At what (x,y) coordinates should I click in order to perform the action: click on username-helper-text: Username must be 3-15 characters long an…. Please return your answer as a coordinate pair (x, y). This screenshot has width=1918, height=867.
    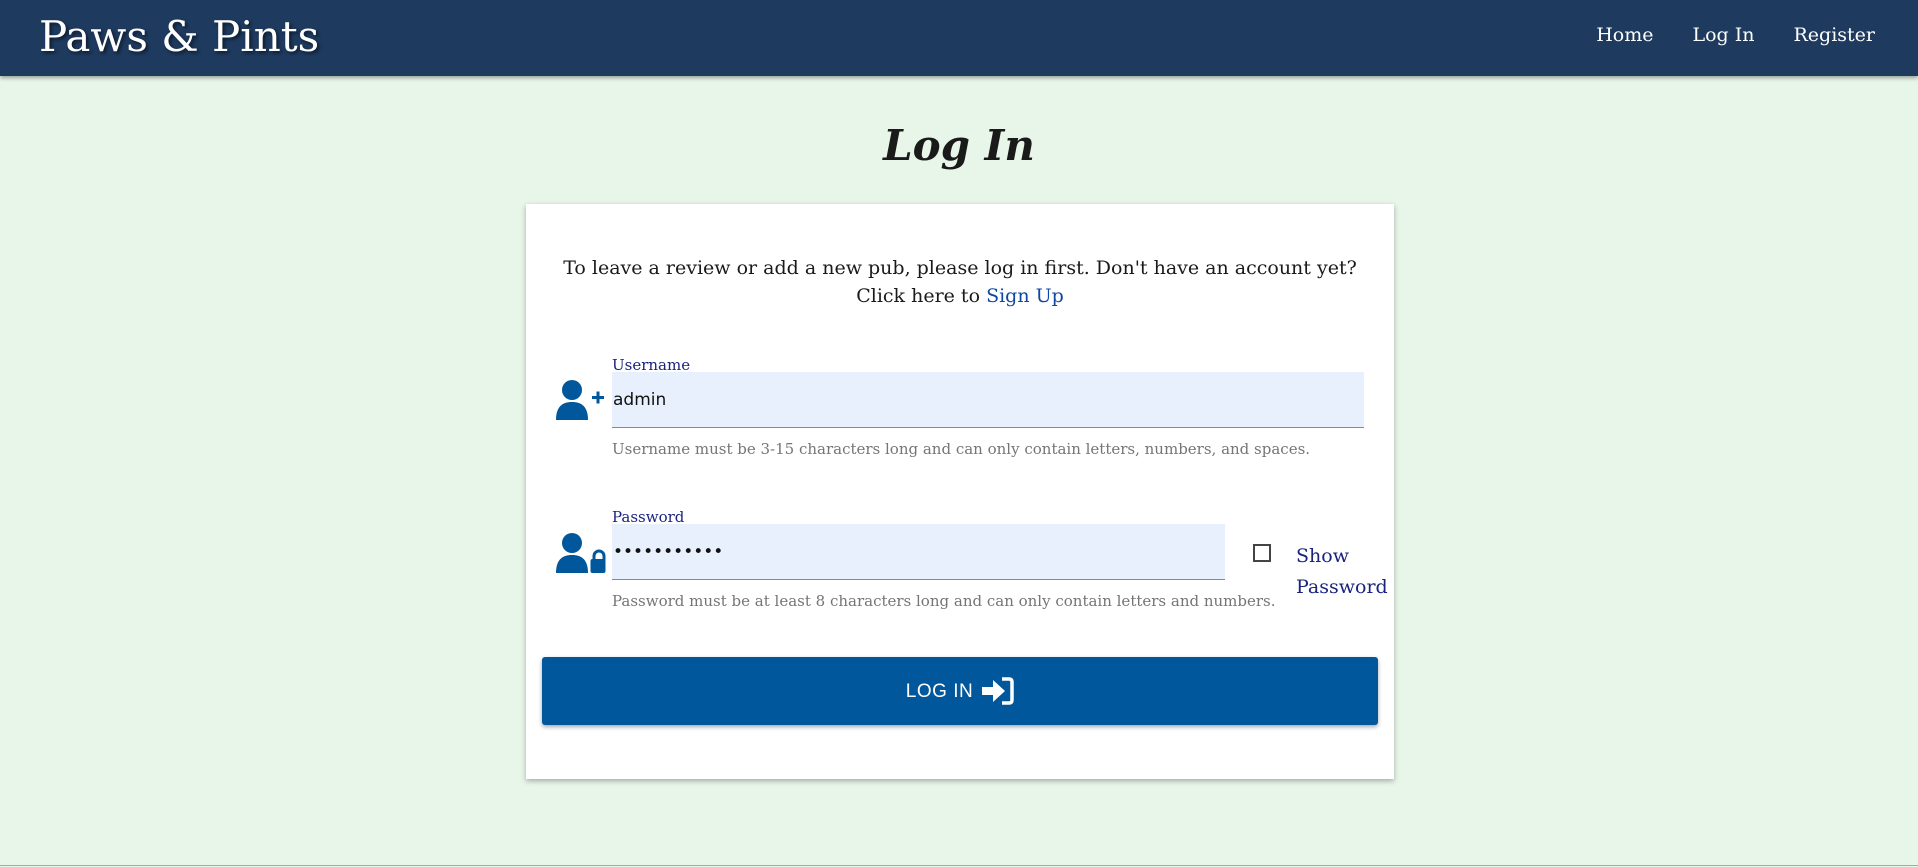
    Looking at the image, I should click on (961, 449).